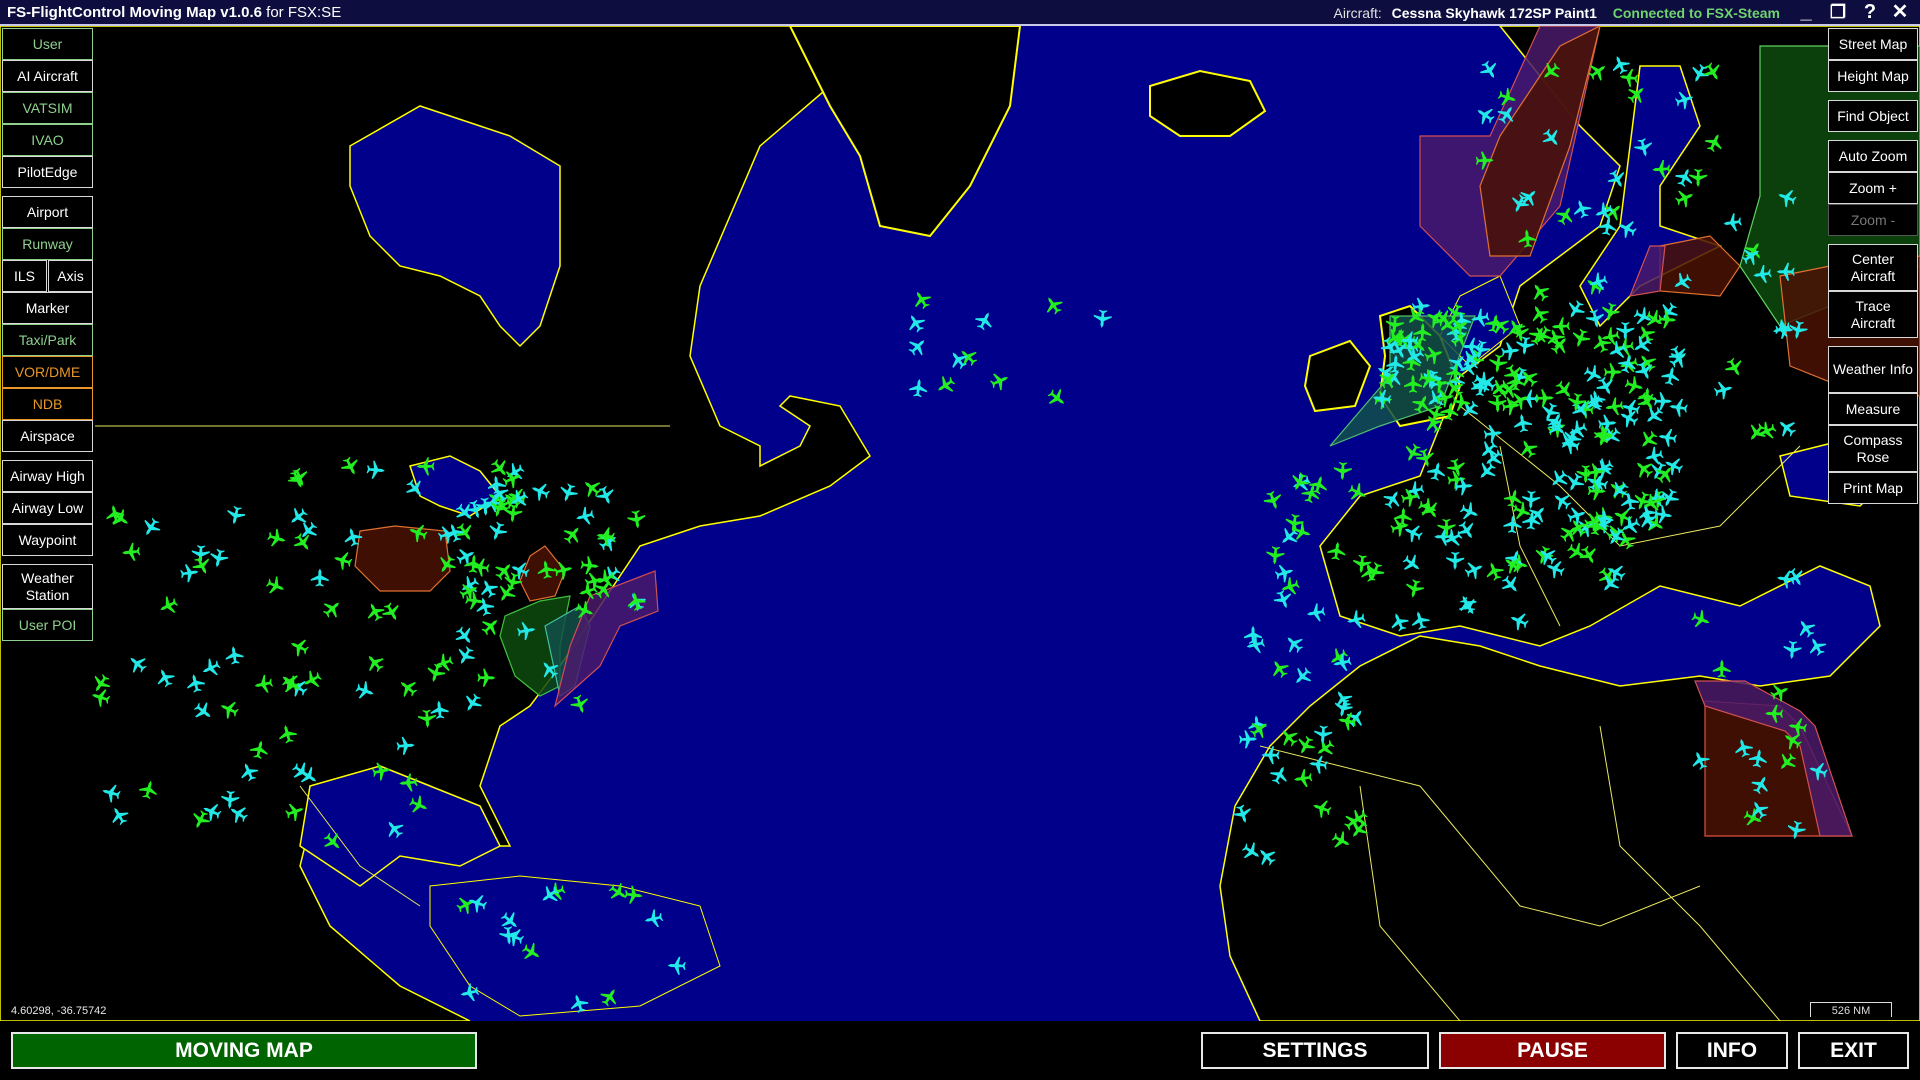 The width and height of the screenshot is (1920, 1080). Describe the element at coordinates (1357, 13) in the screenshot. I see `aircraft-label: Aircraft:` at that location.